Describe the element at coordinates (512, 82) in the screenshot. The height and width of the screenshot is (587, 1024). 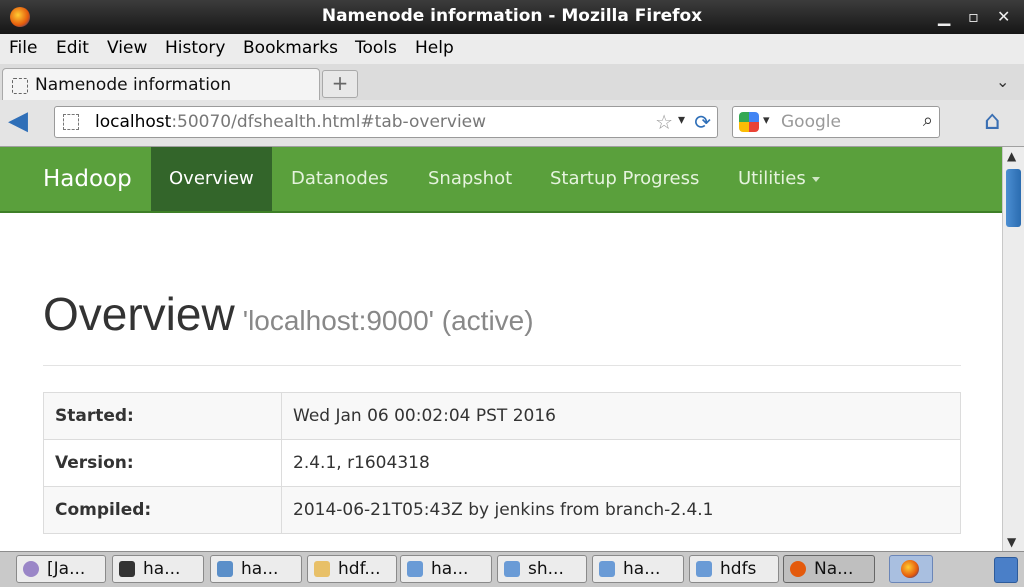
I see `tab-strip: Namenode information + ⌄` at that location.